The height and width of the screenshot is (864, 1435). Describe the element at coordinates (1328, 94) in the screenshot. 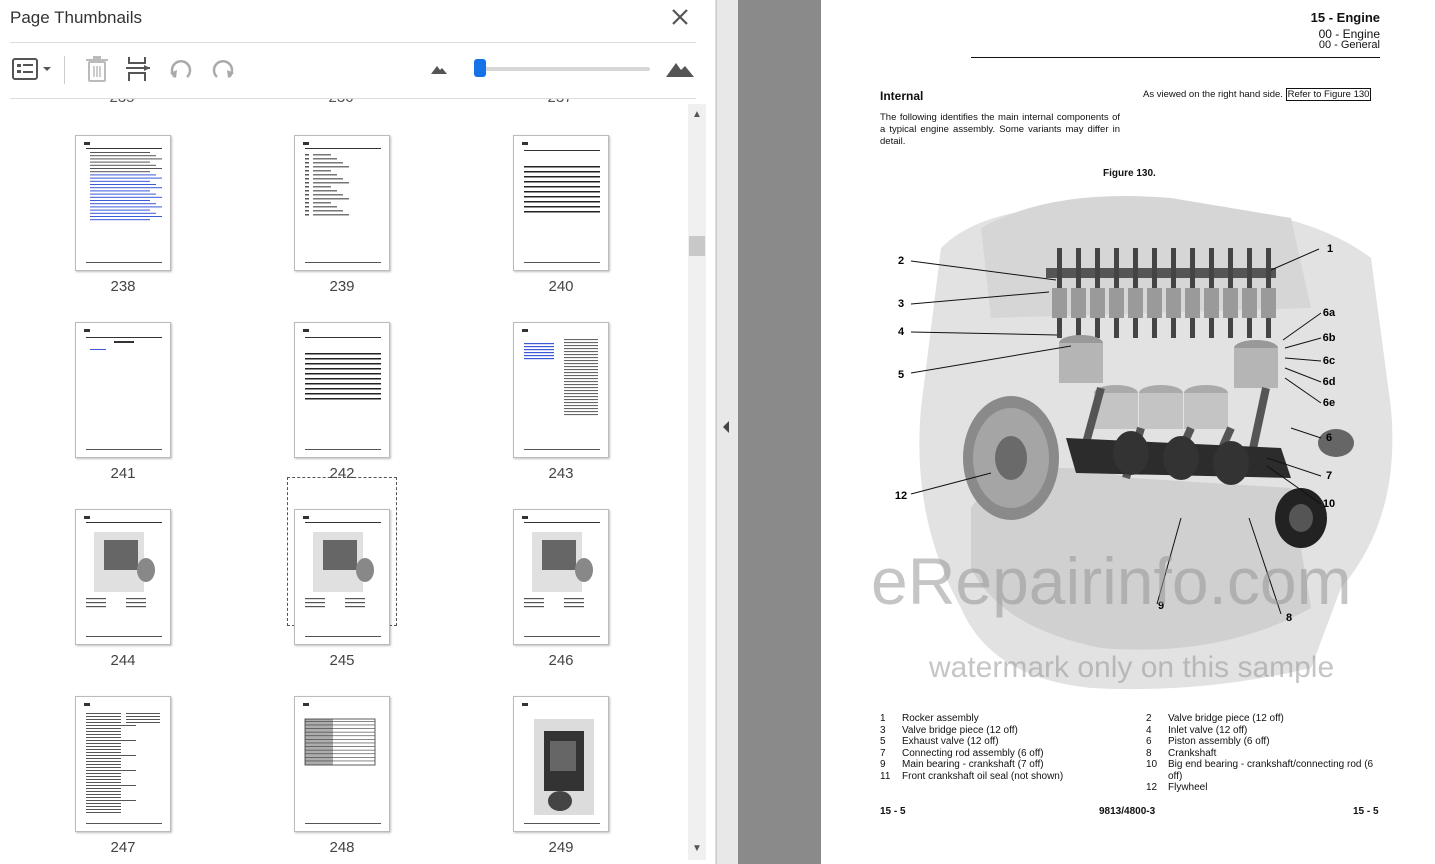

I see `figure-reference-link: Refer to Figure 130` at that location.